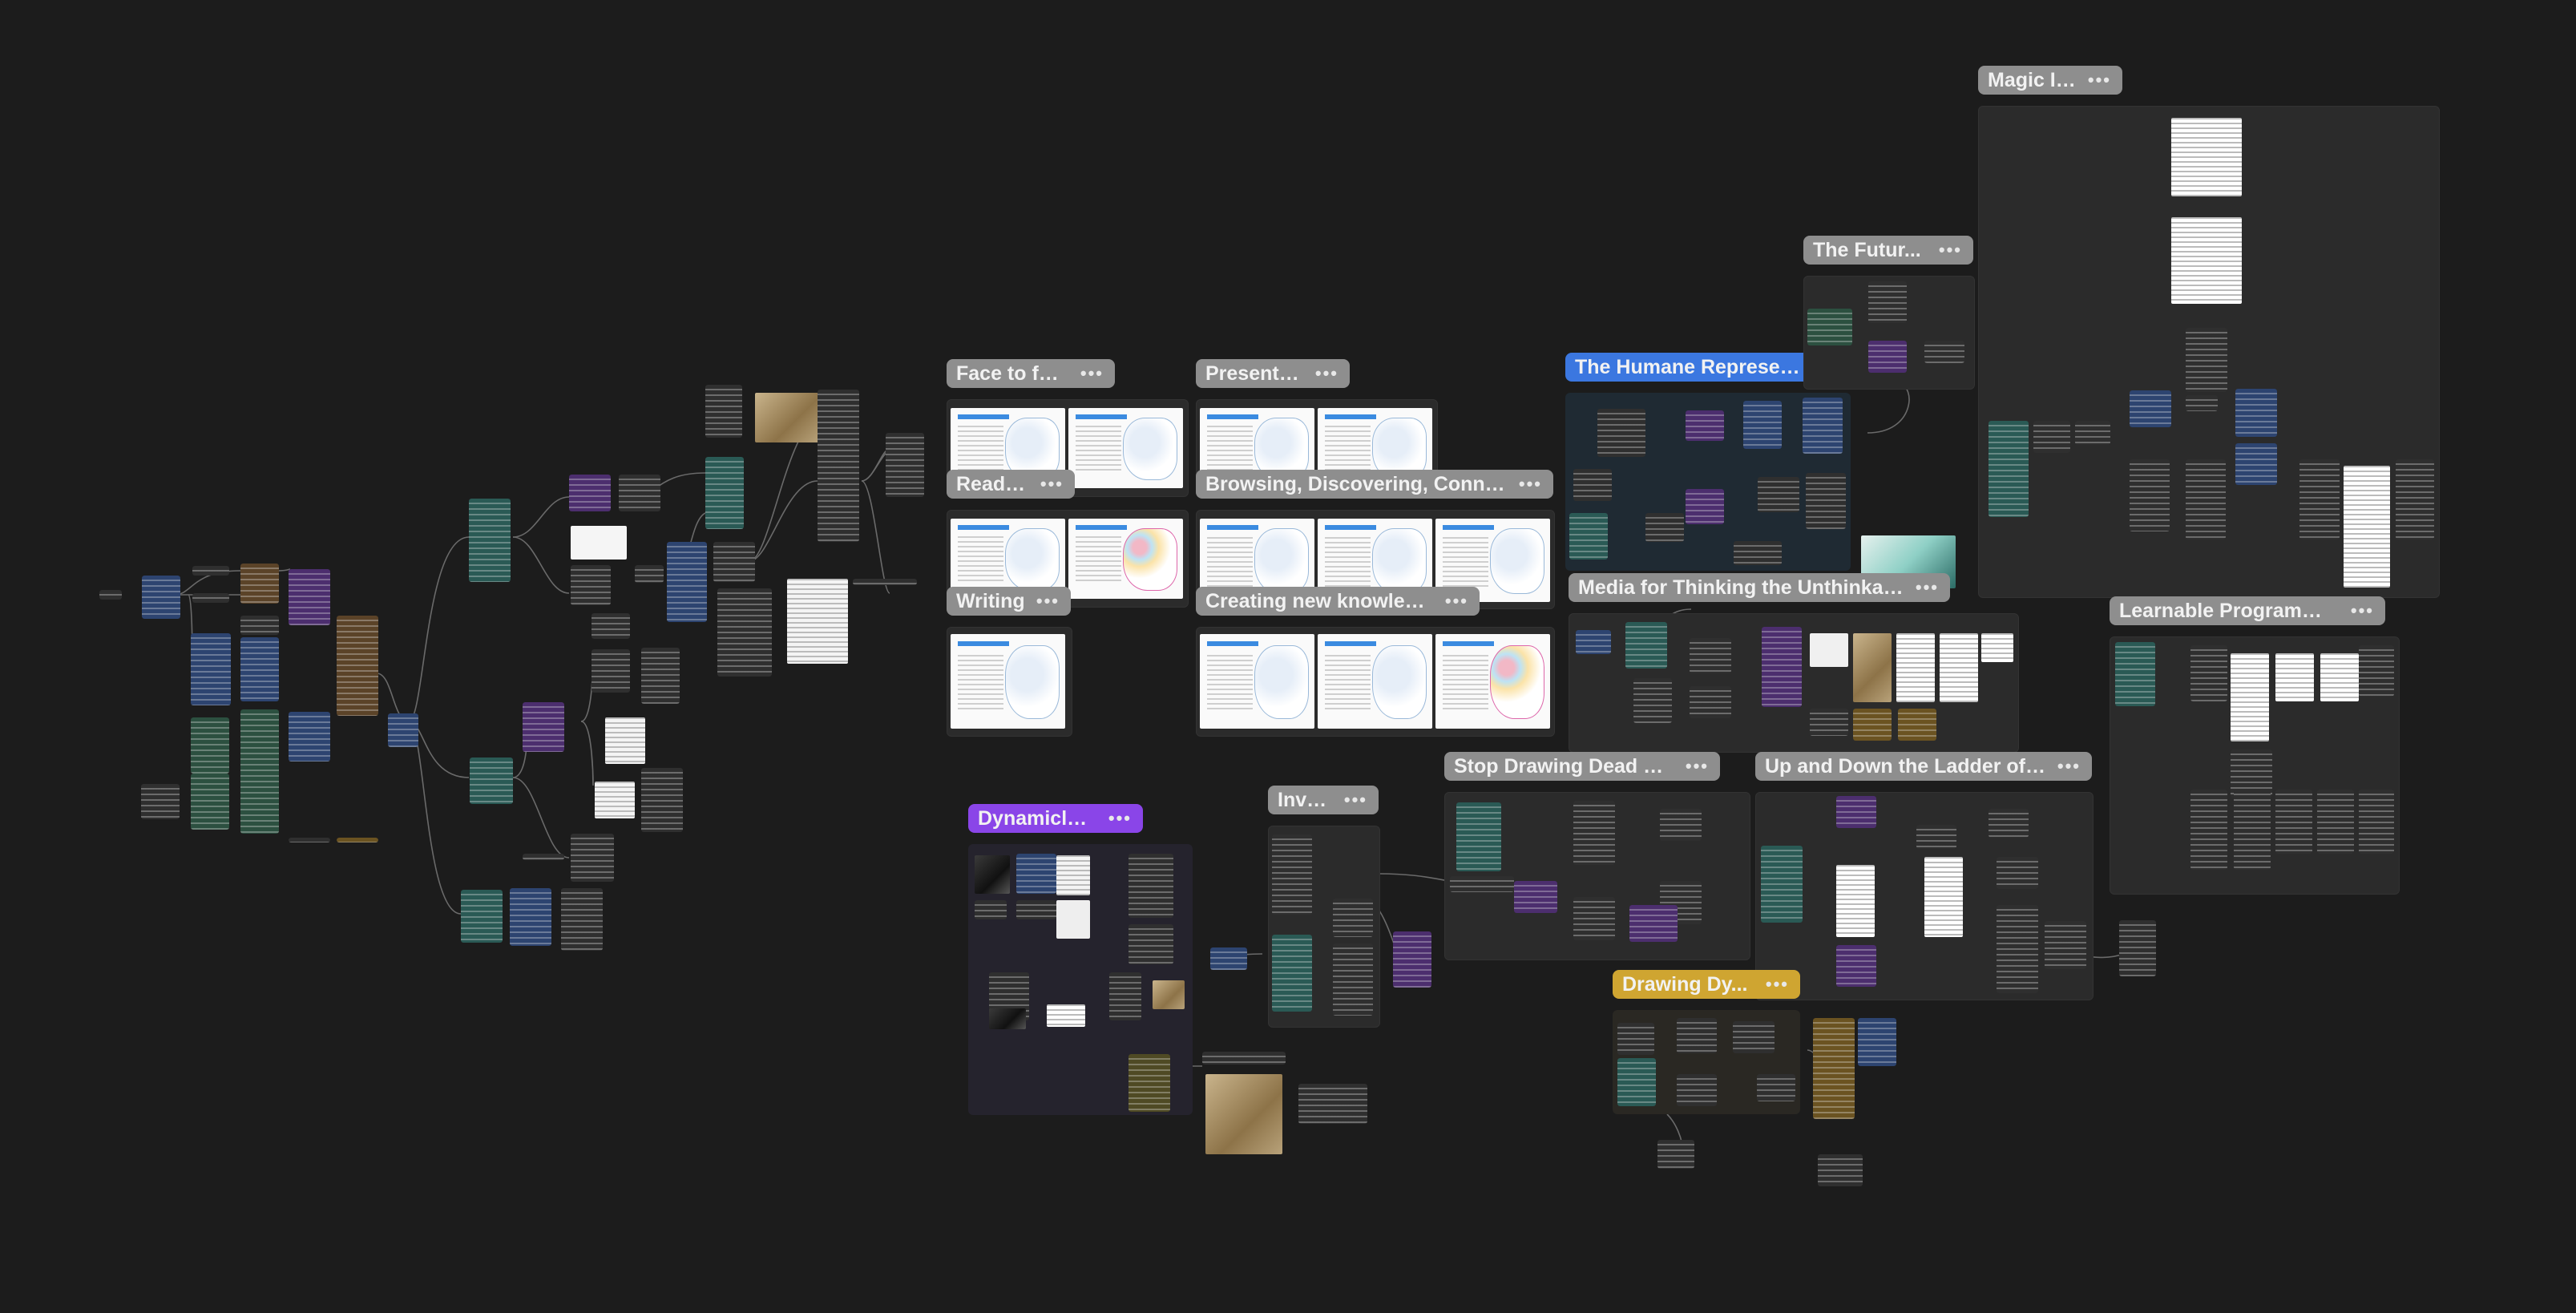 Image resolution: width=2576 pixels, height=1313 pixels. I want to click on frame-creating-new-knowledge, so click(1376, 682).